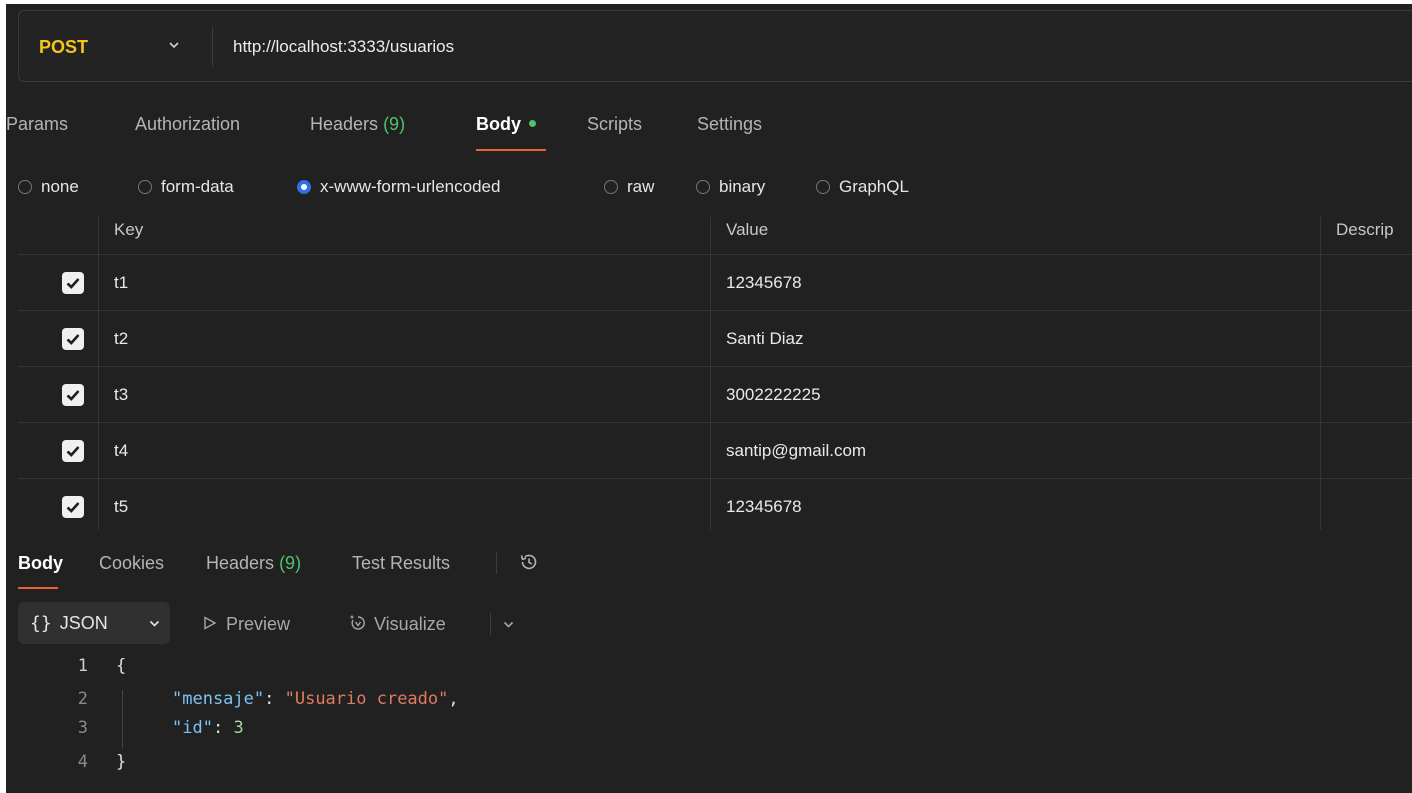  Describe the element at coordinates (63, 47) in the screenshot. I see `method-selector: POST` at that location.